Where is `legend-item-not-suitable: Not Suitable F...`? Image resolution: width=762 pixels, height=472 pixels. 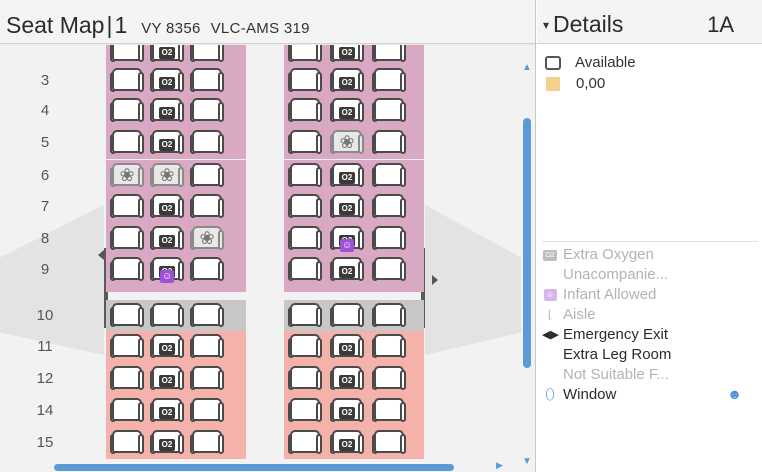
legend-item-not-suitable: Not Suitable F... is located at coordinates (650, 374).